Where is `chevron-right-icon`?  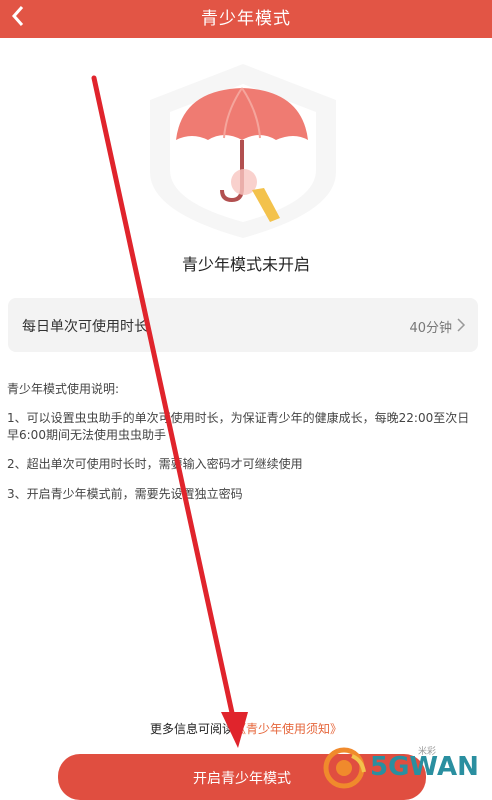
chevron-right-icon is located at coordinates (461, 325).